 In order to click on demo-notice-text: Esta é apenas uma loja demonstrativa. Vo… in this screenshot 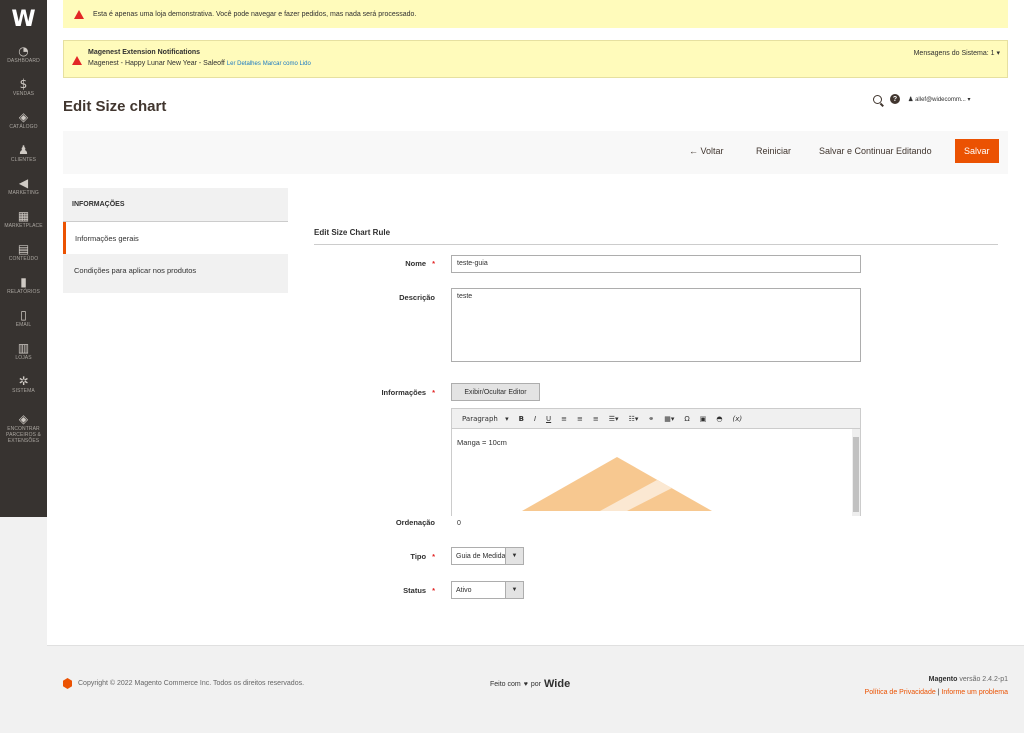, I will do `click(255, 14)`.